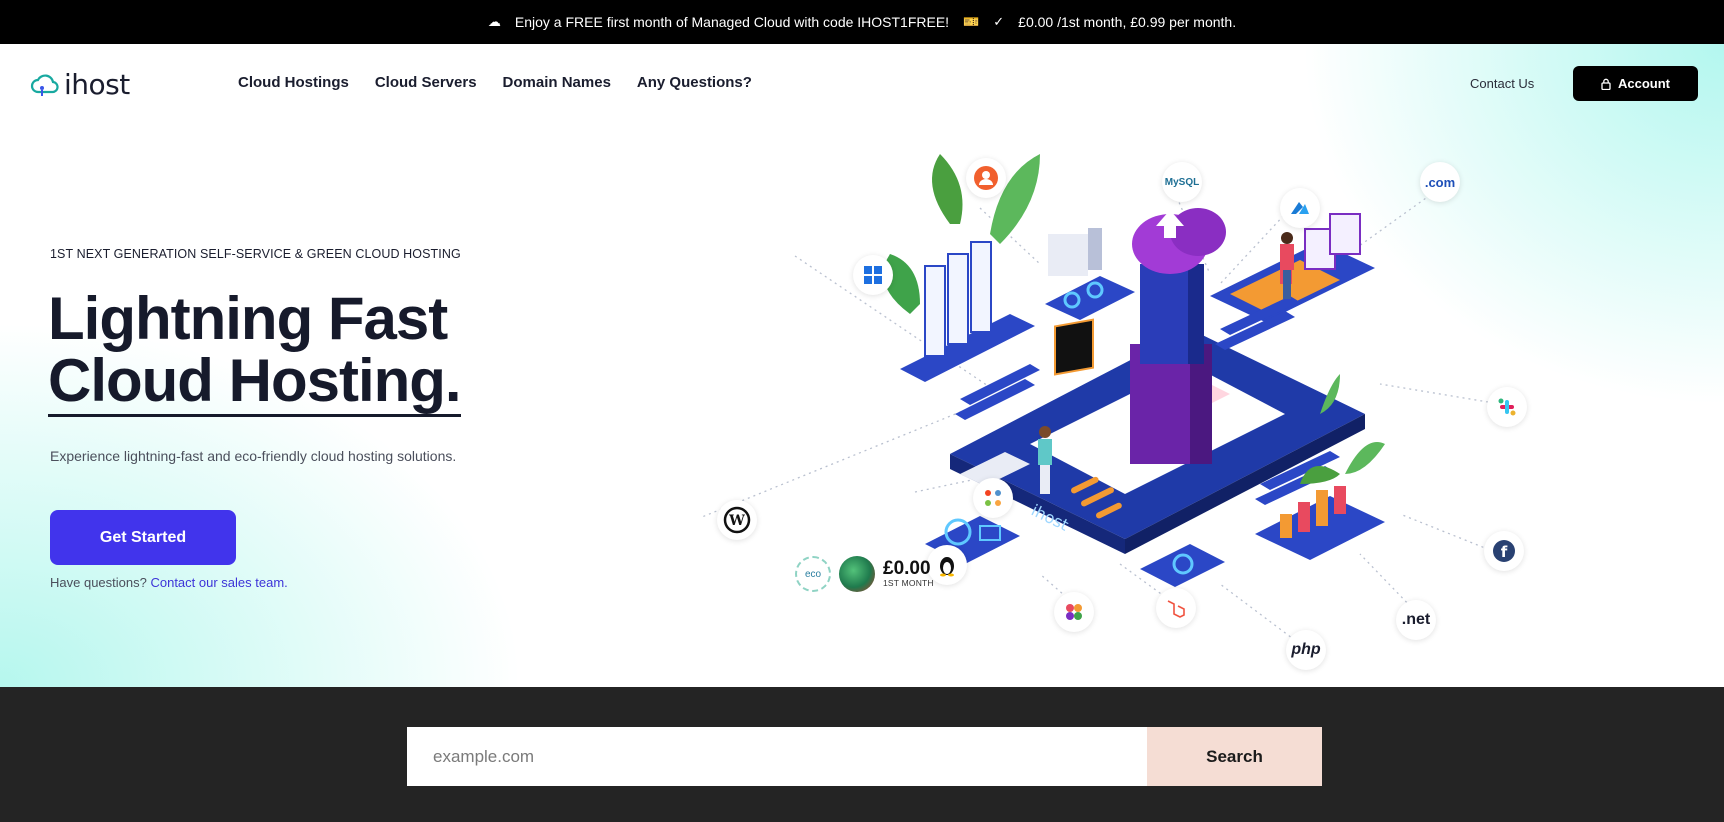 Image resolution: width=1724 pixels, height=822 pixels. I want to click on windows-badge, so click(873, 275).